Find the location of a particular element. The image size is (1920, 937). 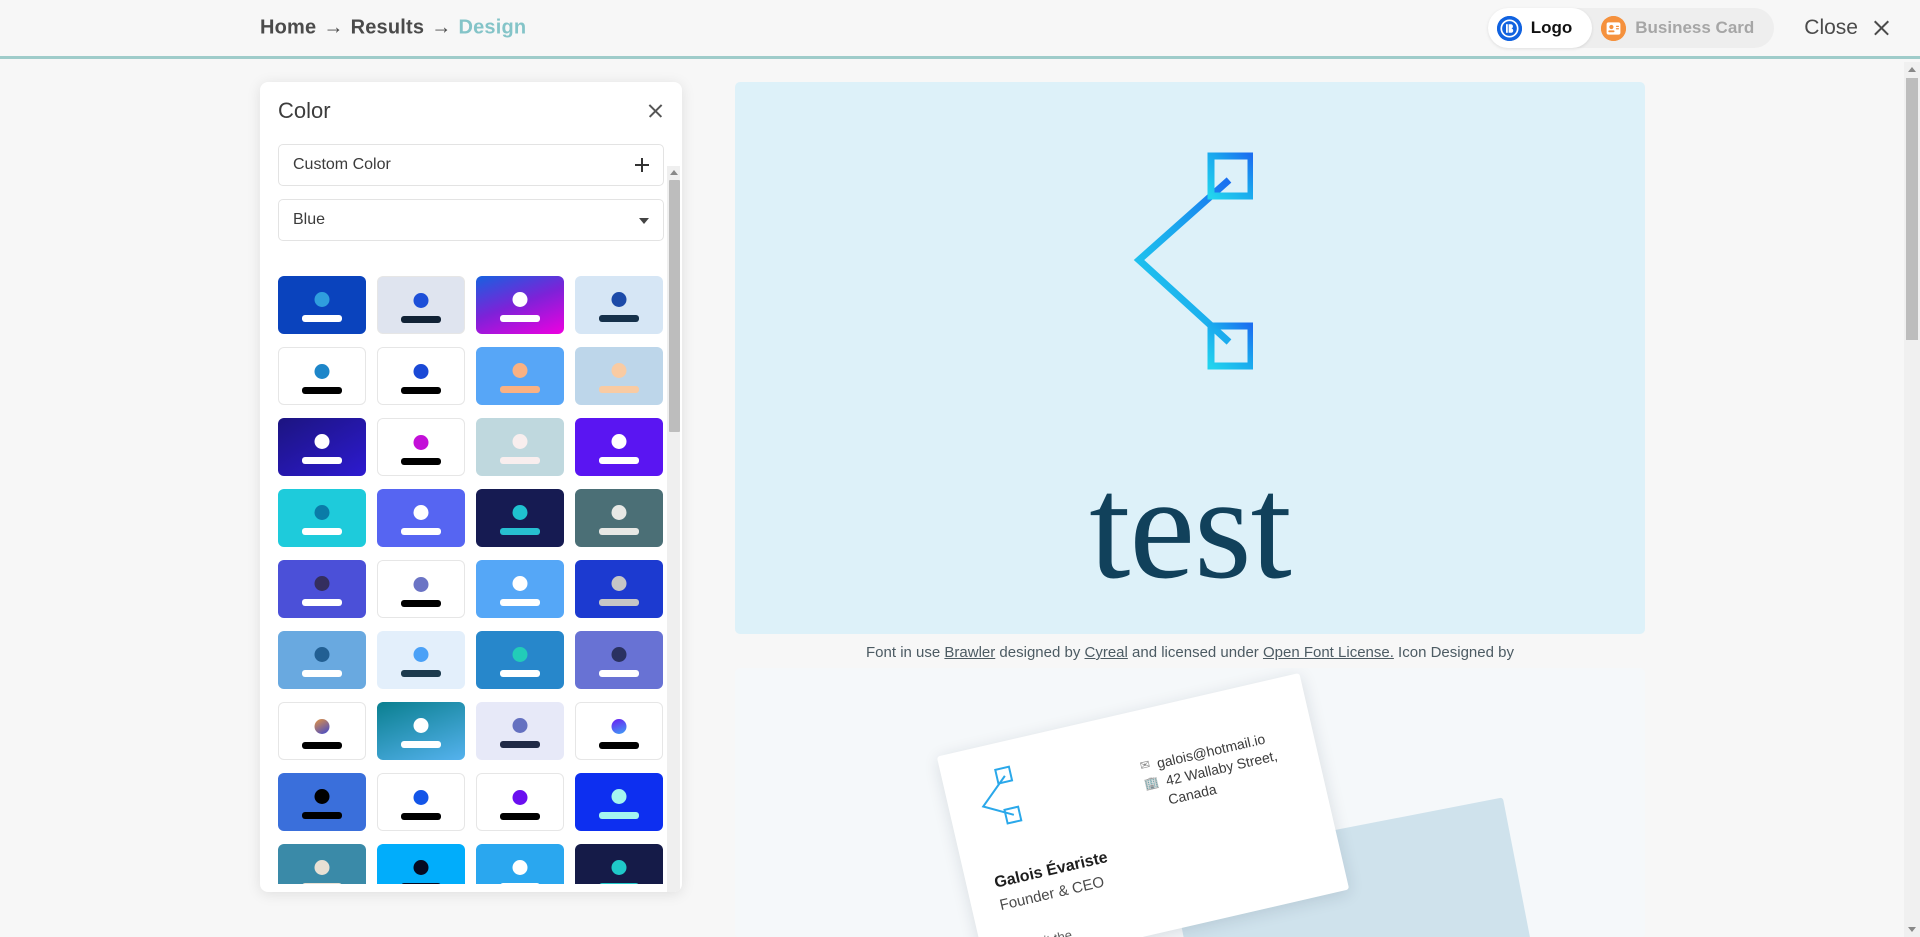

tab-logo: Logo is located at coordinates (1540, 28).